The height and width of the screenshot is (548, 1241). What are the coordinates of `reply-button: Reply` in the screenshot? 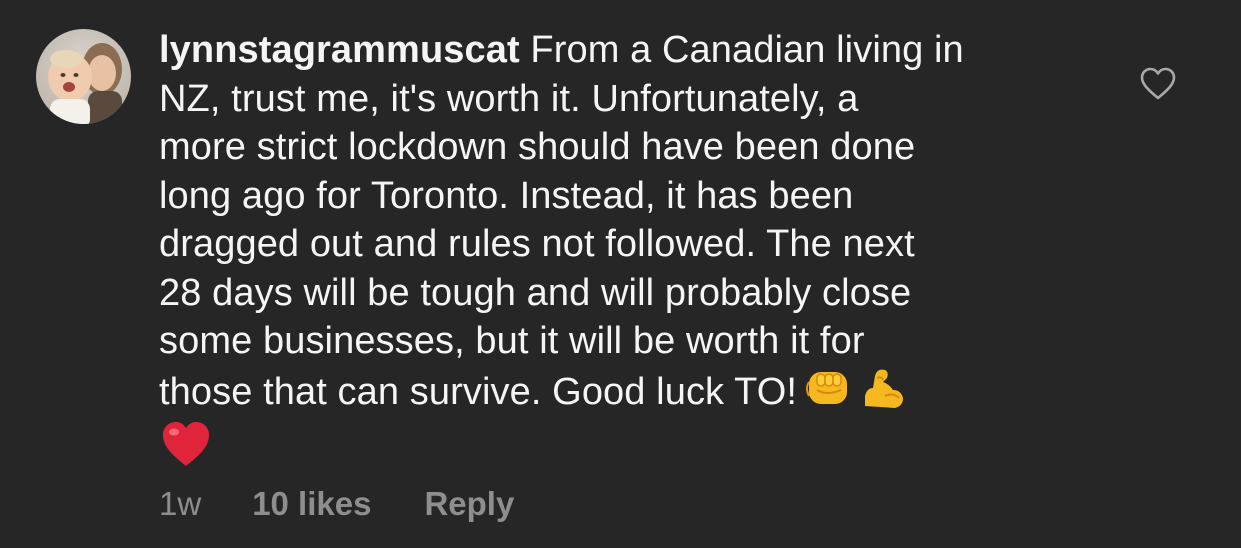 It's located at (469, 504).